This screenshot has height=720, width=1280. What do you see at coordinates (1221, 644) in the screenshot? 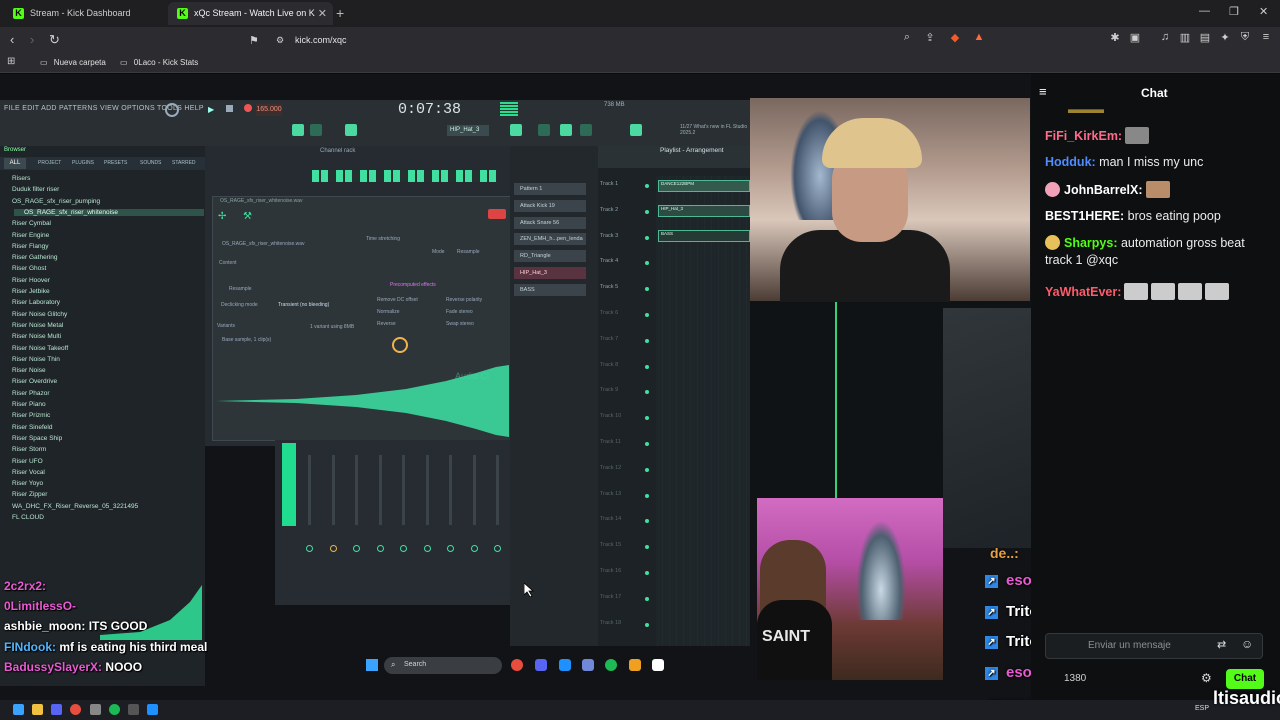
I see `translate-icon: ⇄` at bounding box center [1221, 644].